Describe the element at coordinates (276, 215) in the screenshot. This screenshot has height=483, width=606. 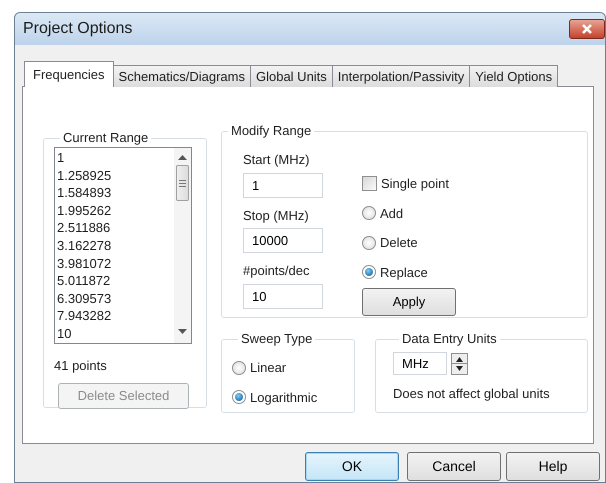
I see `field-label: Stop (MHz)` at that location.